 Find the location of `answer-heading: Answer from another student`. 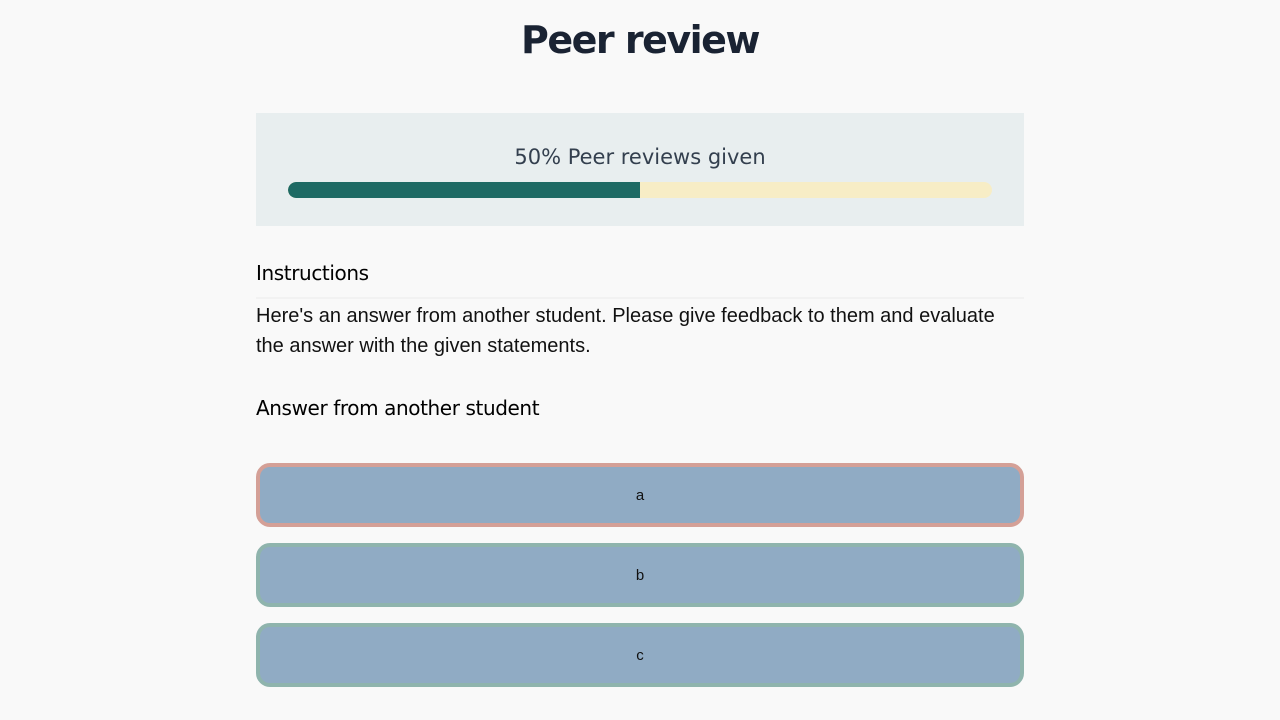

answer-heading: Answer from another student is located at coordinates (398, 408).